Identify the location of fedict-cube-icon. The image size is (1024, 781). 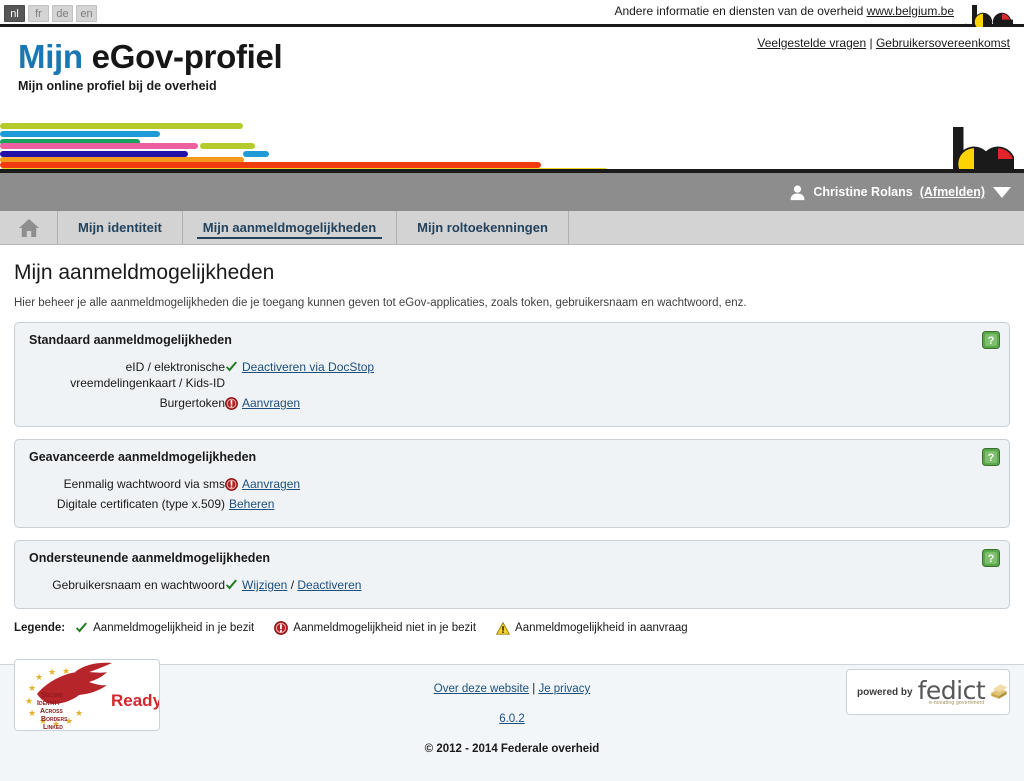
(999, 691).